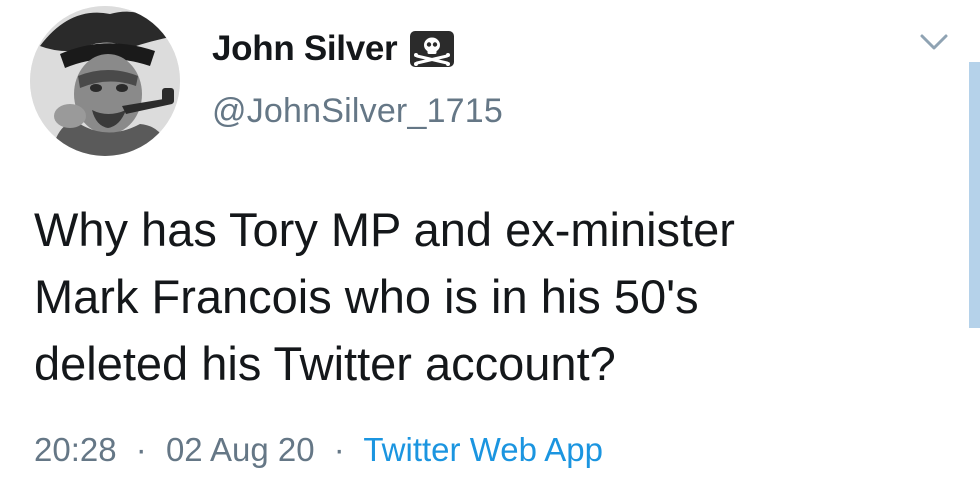 The width and height of the screenshot is (980, 500). Describe the element at coordinates (432, 49) in the screenshot. I see `pirate-flag-icon` at that location.